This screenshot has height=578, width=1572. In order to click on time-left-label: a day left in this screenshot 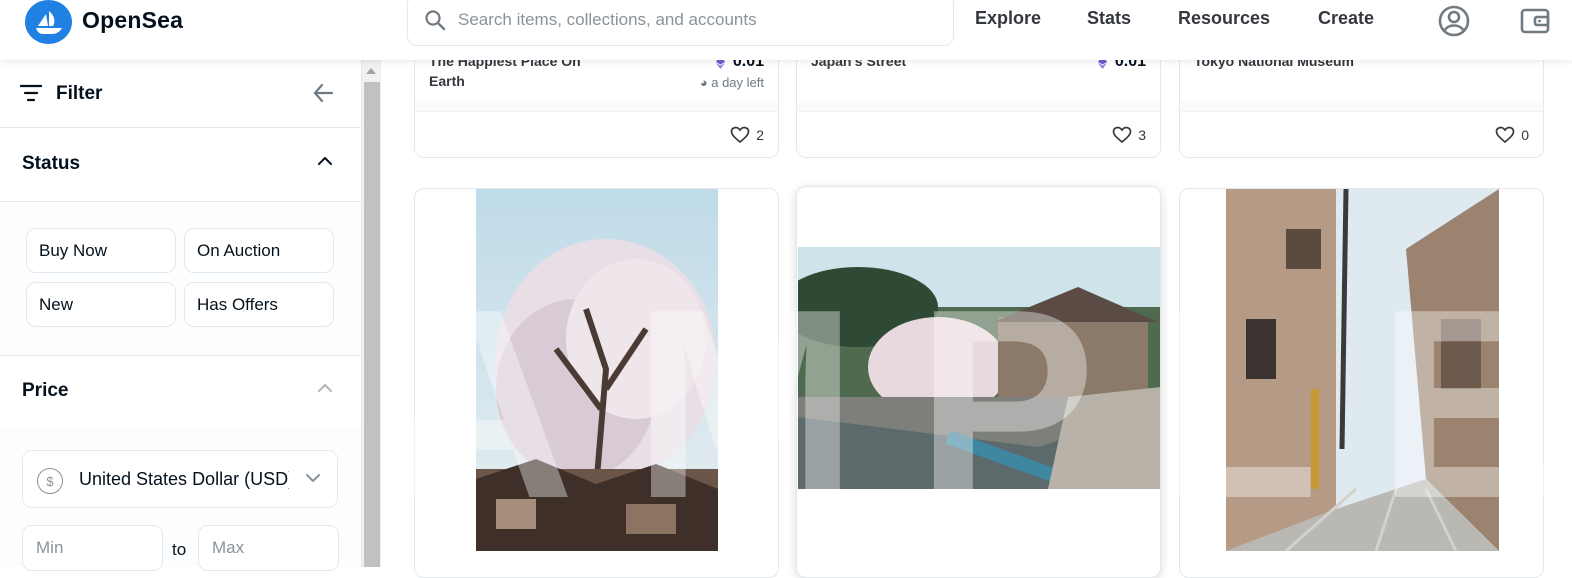, I will do `click(737, 82)`.